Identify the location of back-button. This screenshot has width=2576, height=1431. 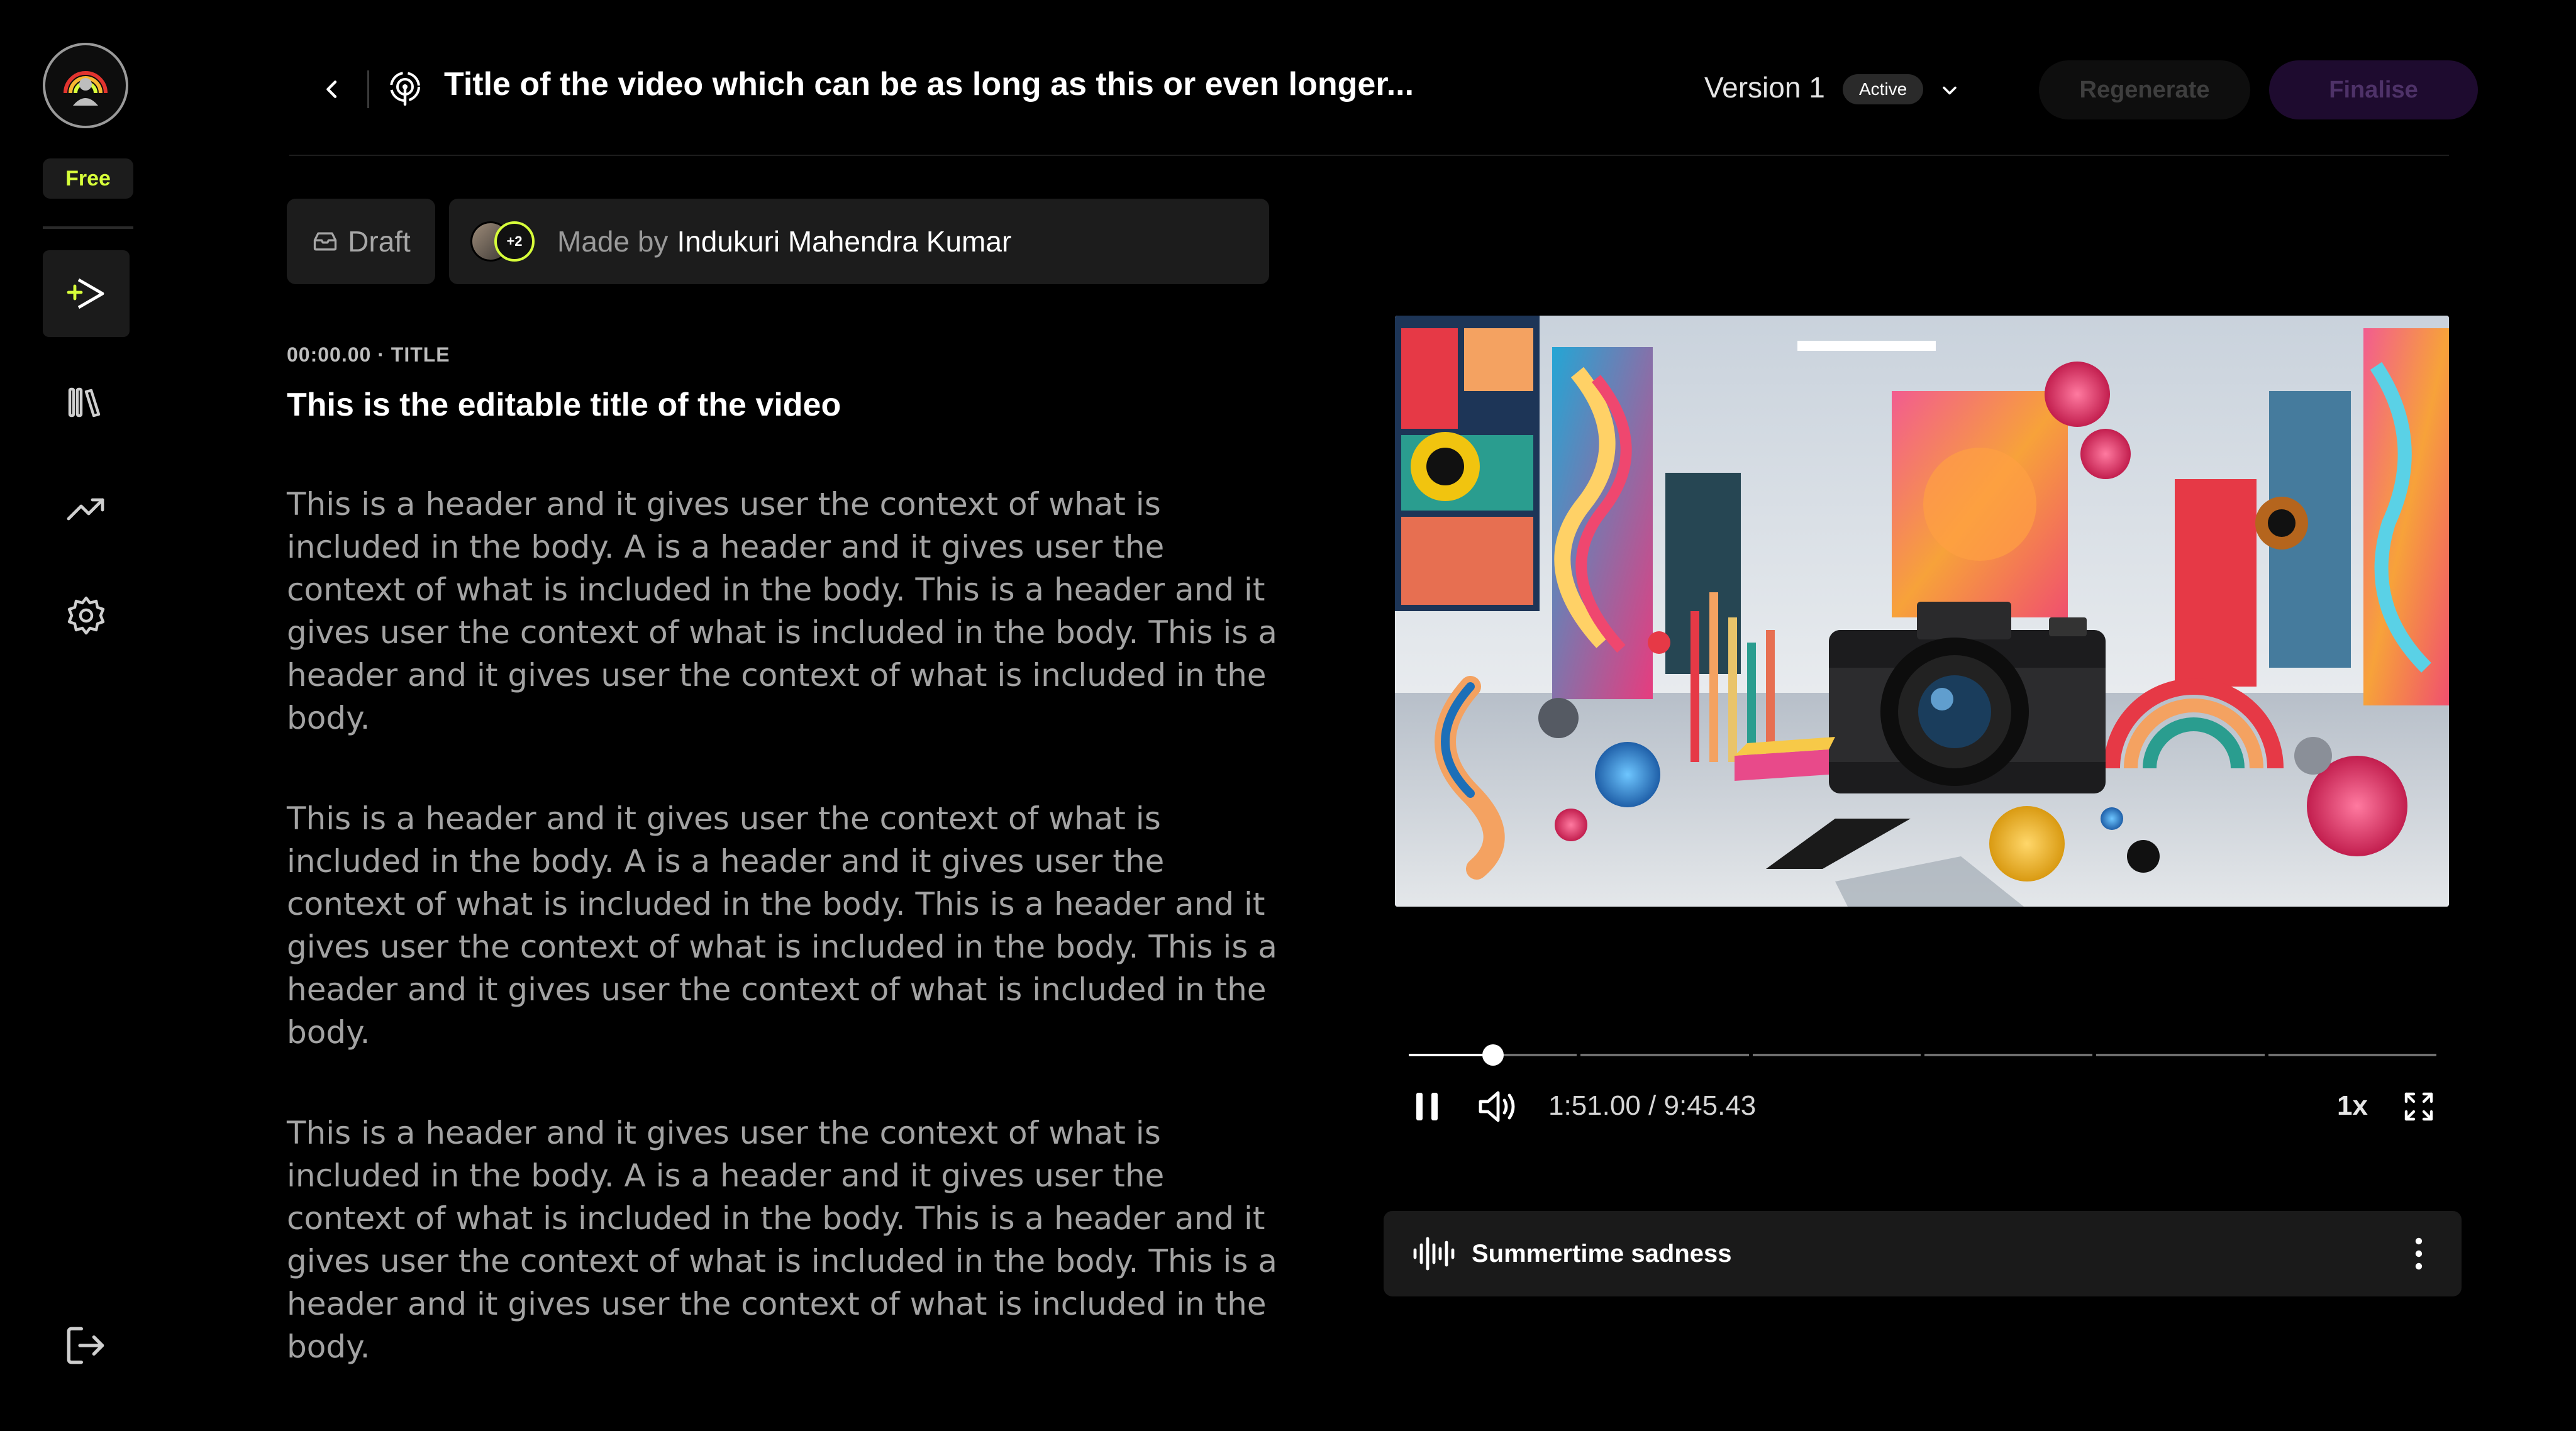
(332, 89).